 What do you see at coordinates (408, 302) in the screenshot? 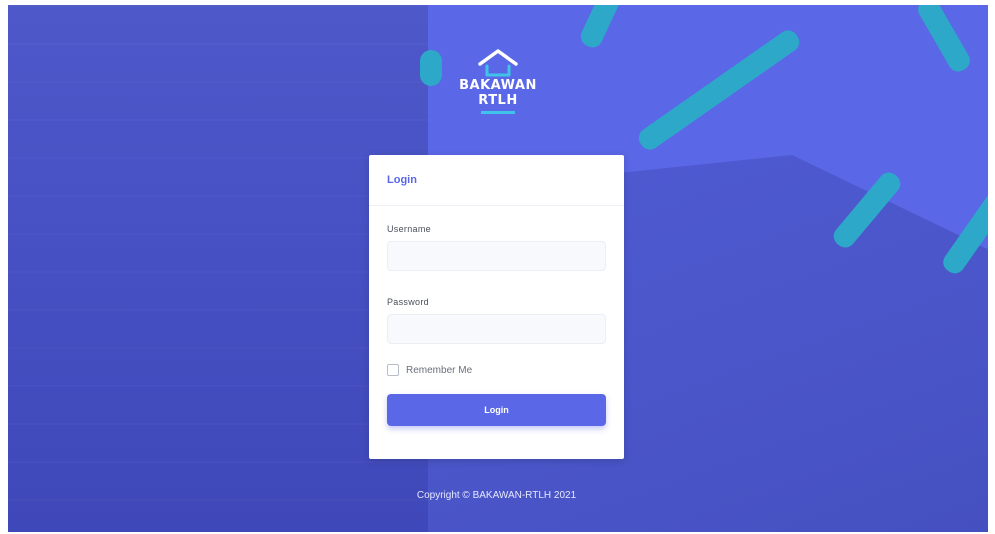
I see `password-label: Password` at bounding box center [408, 302].